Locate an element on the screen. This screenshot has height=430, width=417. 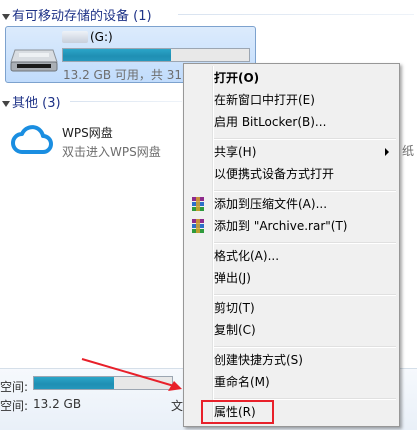
menu-item-cut: 剪切(T) is located at coordinates (234, 308).